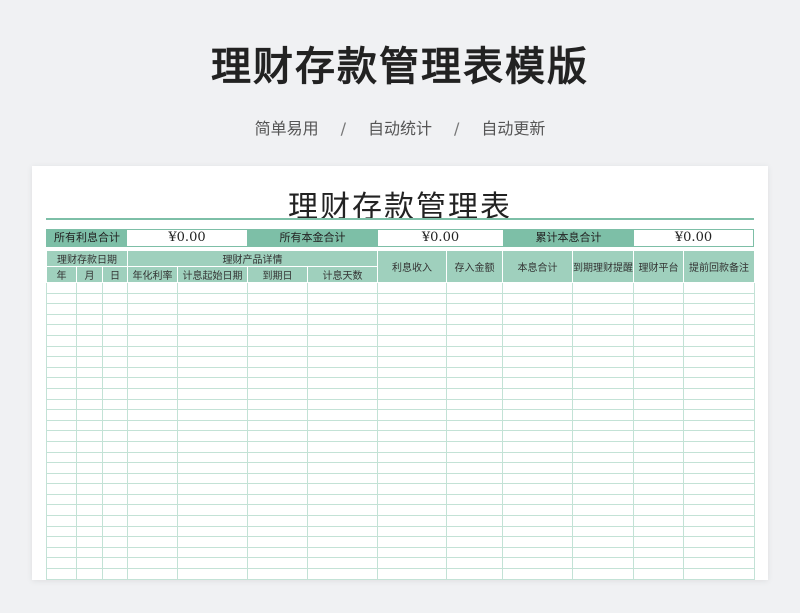  I want to click on col-annual-rate: 年化利率, so click(153, 274).